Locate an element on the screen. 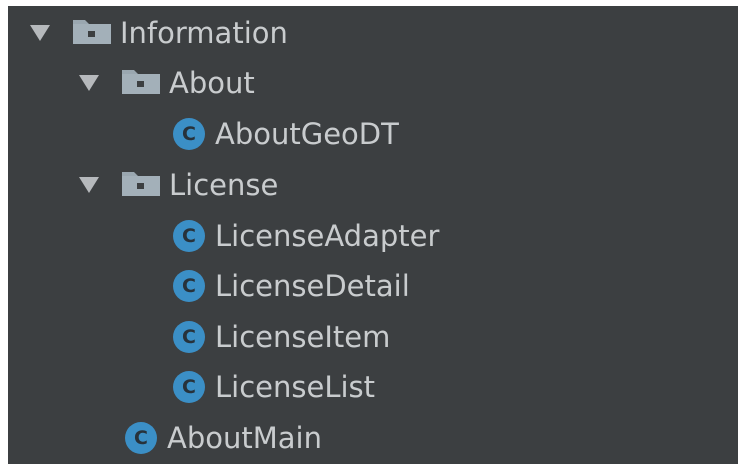 The height and width of the screenshot is (464, 744). tree-node-label: LicenseItem is located at coordinates (303, 337).